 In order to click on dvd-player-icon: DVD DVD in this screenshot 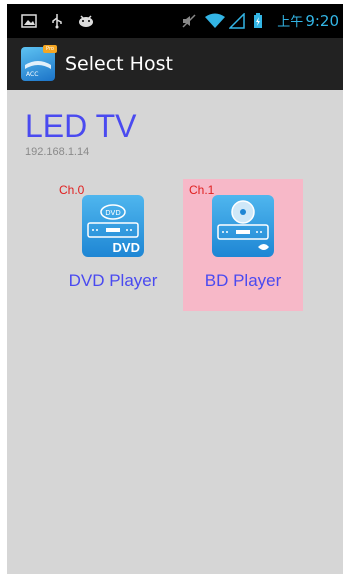, I will do `click(113, 226)`.